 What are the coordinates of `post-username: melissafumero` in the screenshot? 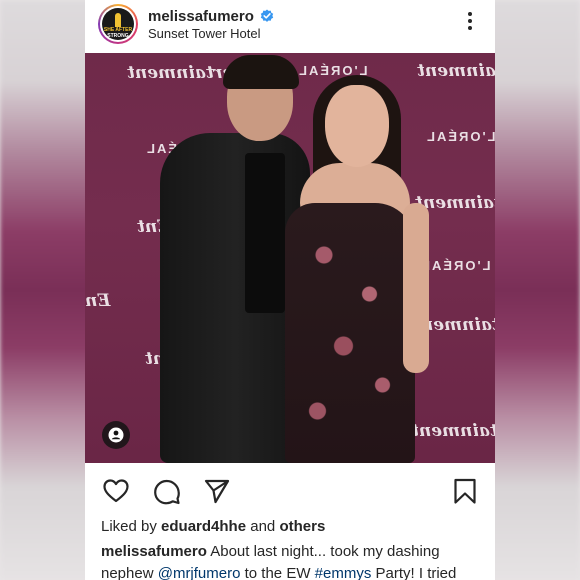 It's located at (201, 16).